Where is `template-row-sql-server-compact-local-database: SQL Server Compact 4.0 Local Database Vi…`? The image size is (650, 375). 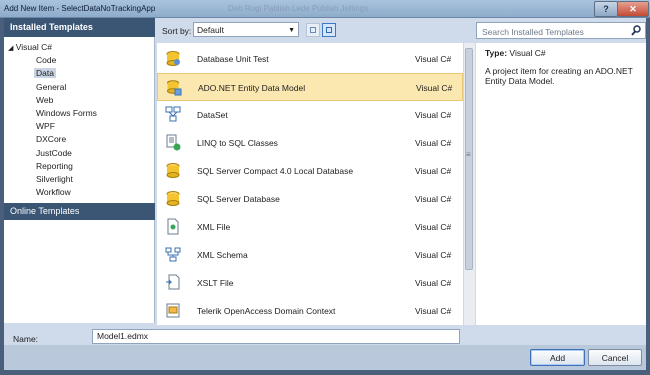 template-row-sql-server-compact-local-database: SQL Server Compact 4.0 Local Database Vi… is located at coordinates (310, 171).